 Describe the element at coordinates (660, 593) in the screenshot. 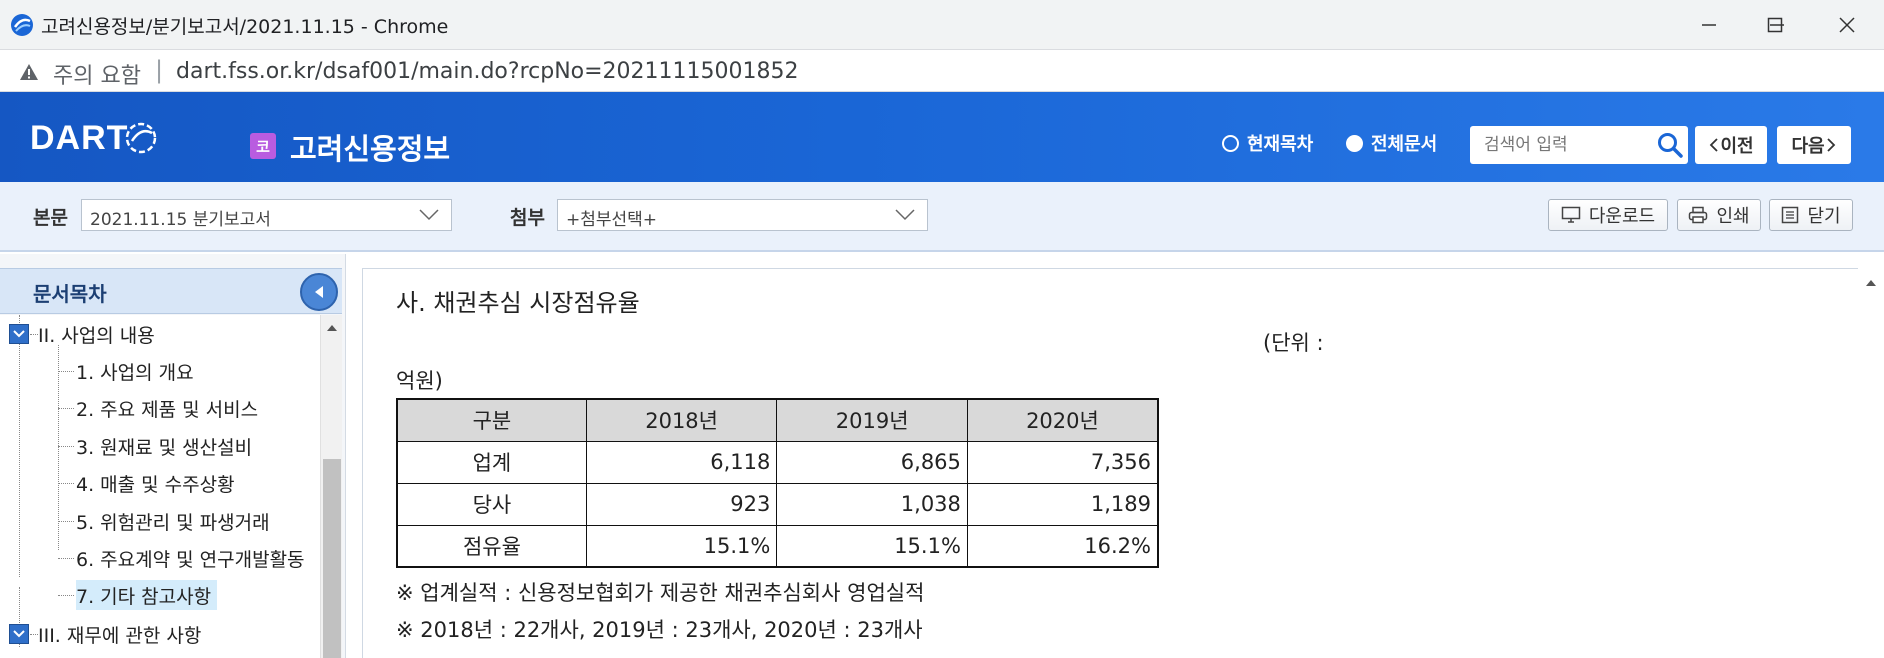

I see `footnote-industry: ※ 업계실적 : 신용정보협회가 제공한 채권추심회사 영업실적` at that location.